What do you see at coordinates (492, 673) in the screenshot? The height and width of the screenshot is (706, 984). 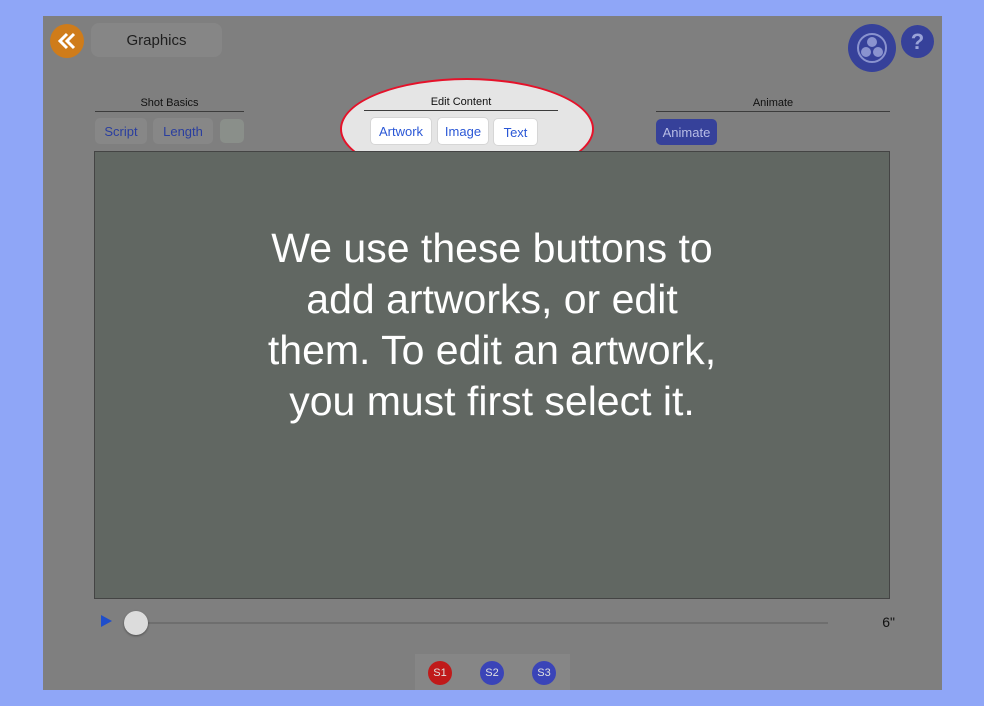 I see `scene-button-s2: S2` at bounding box center [492, 673].